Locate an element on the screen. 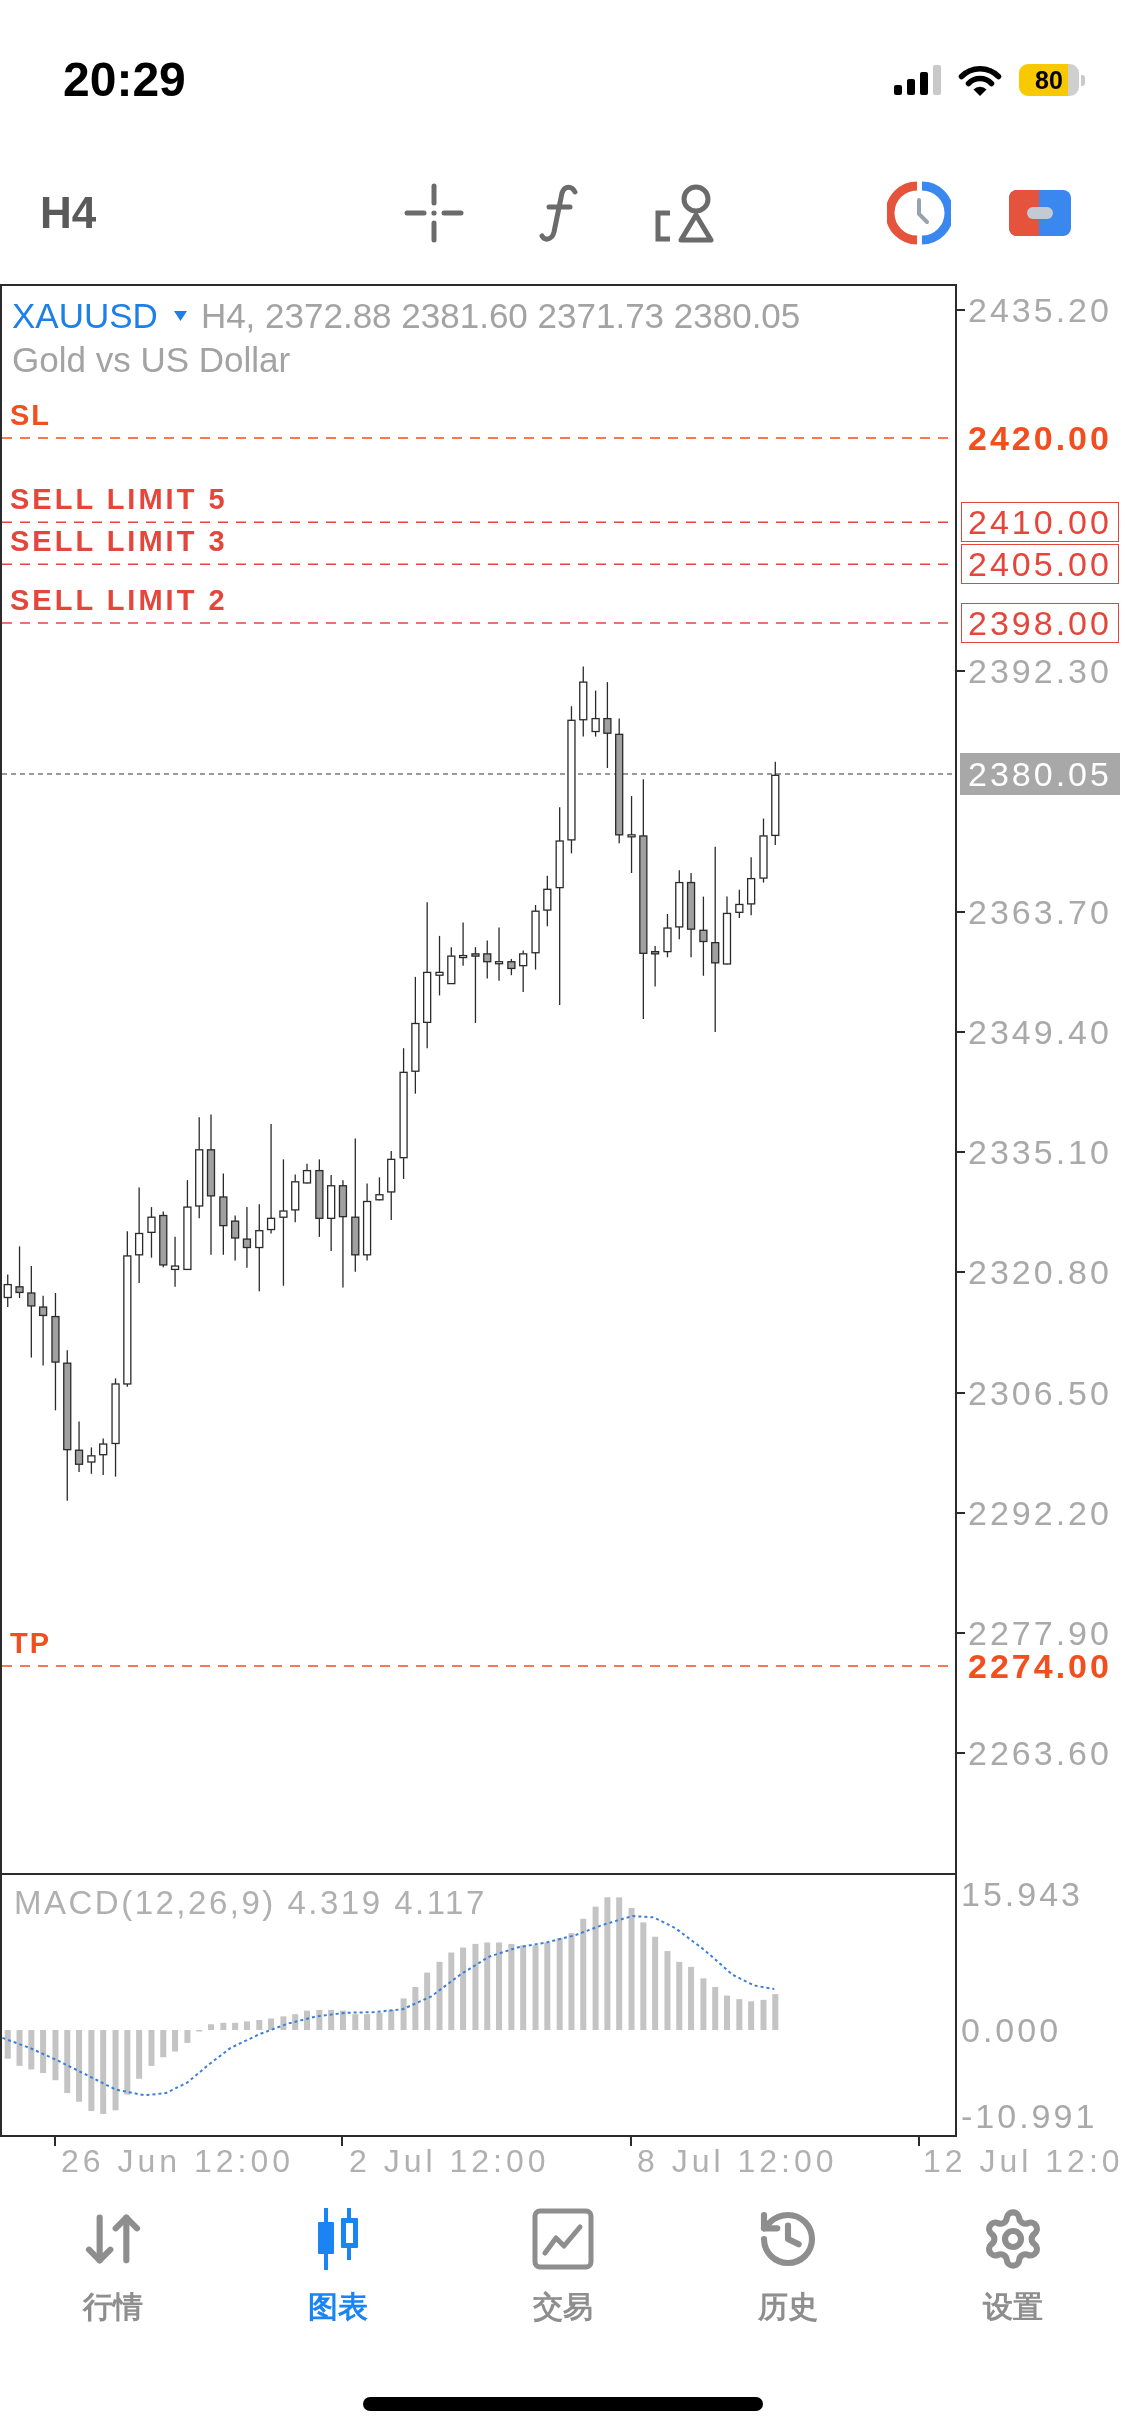 The width and height of the screenshot is (1125, 2436). indicator-axis-label: 15.943 is located at coordinates (1022, 1894).